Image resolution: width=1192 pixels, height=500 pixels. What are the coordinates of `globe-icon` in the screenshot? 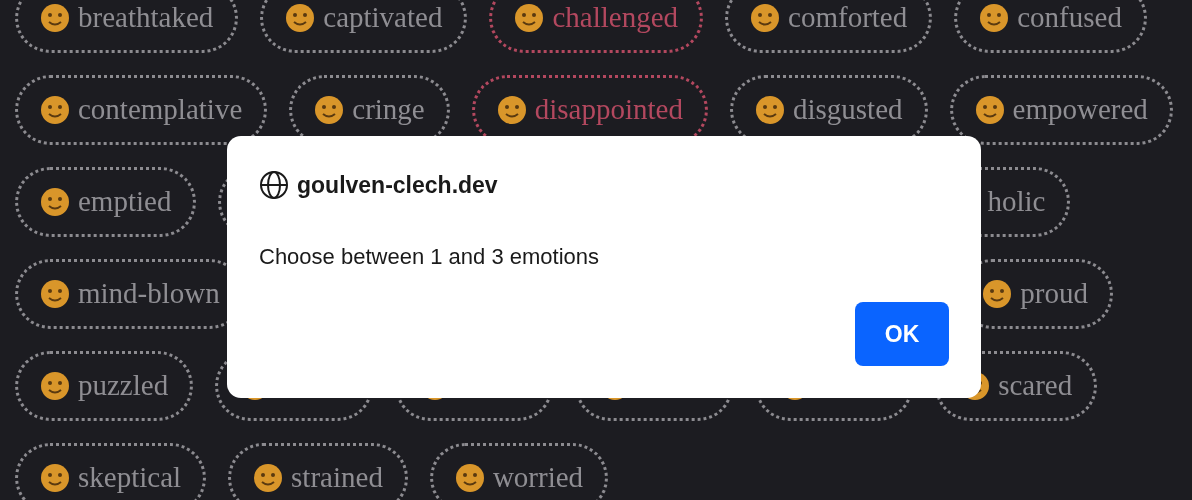 It's located at (274, 185).